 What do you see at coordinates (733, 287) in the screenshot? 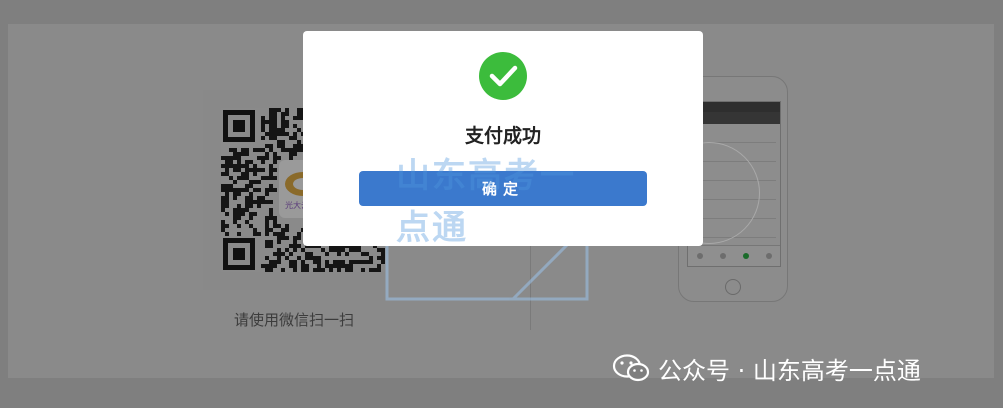
I see `home-button-icon` at bounding box center [733, 287].